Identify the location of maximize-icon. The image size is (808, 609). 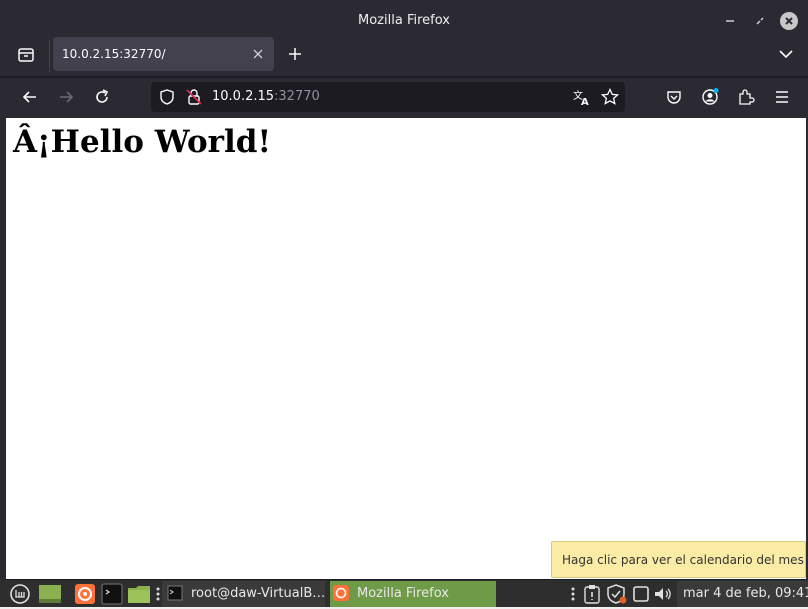
(760, 21).